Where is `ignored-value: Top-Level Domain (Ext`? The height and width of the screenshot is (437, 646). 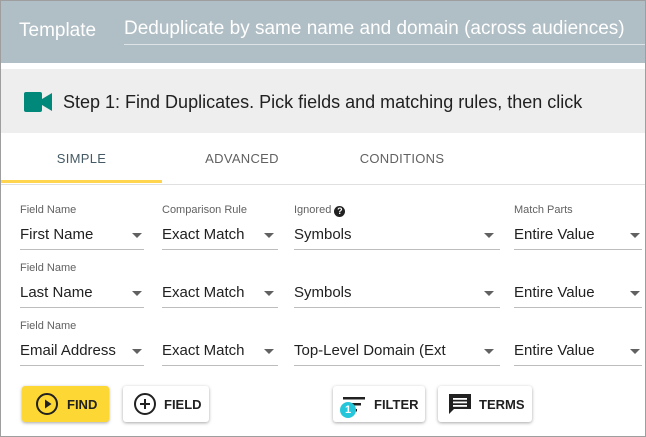
ignored-value: Top-Level Domain (Ext is located at coordinates (370, 350).